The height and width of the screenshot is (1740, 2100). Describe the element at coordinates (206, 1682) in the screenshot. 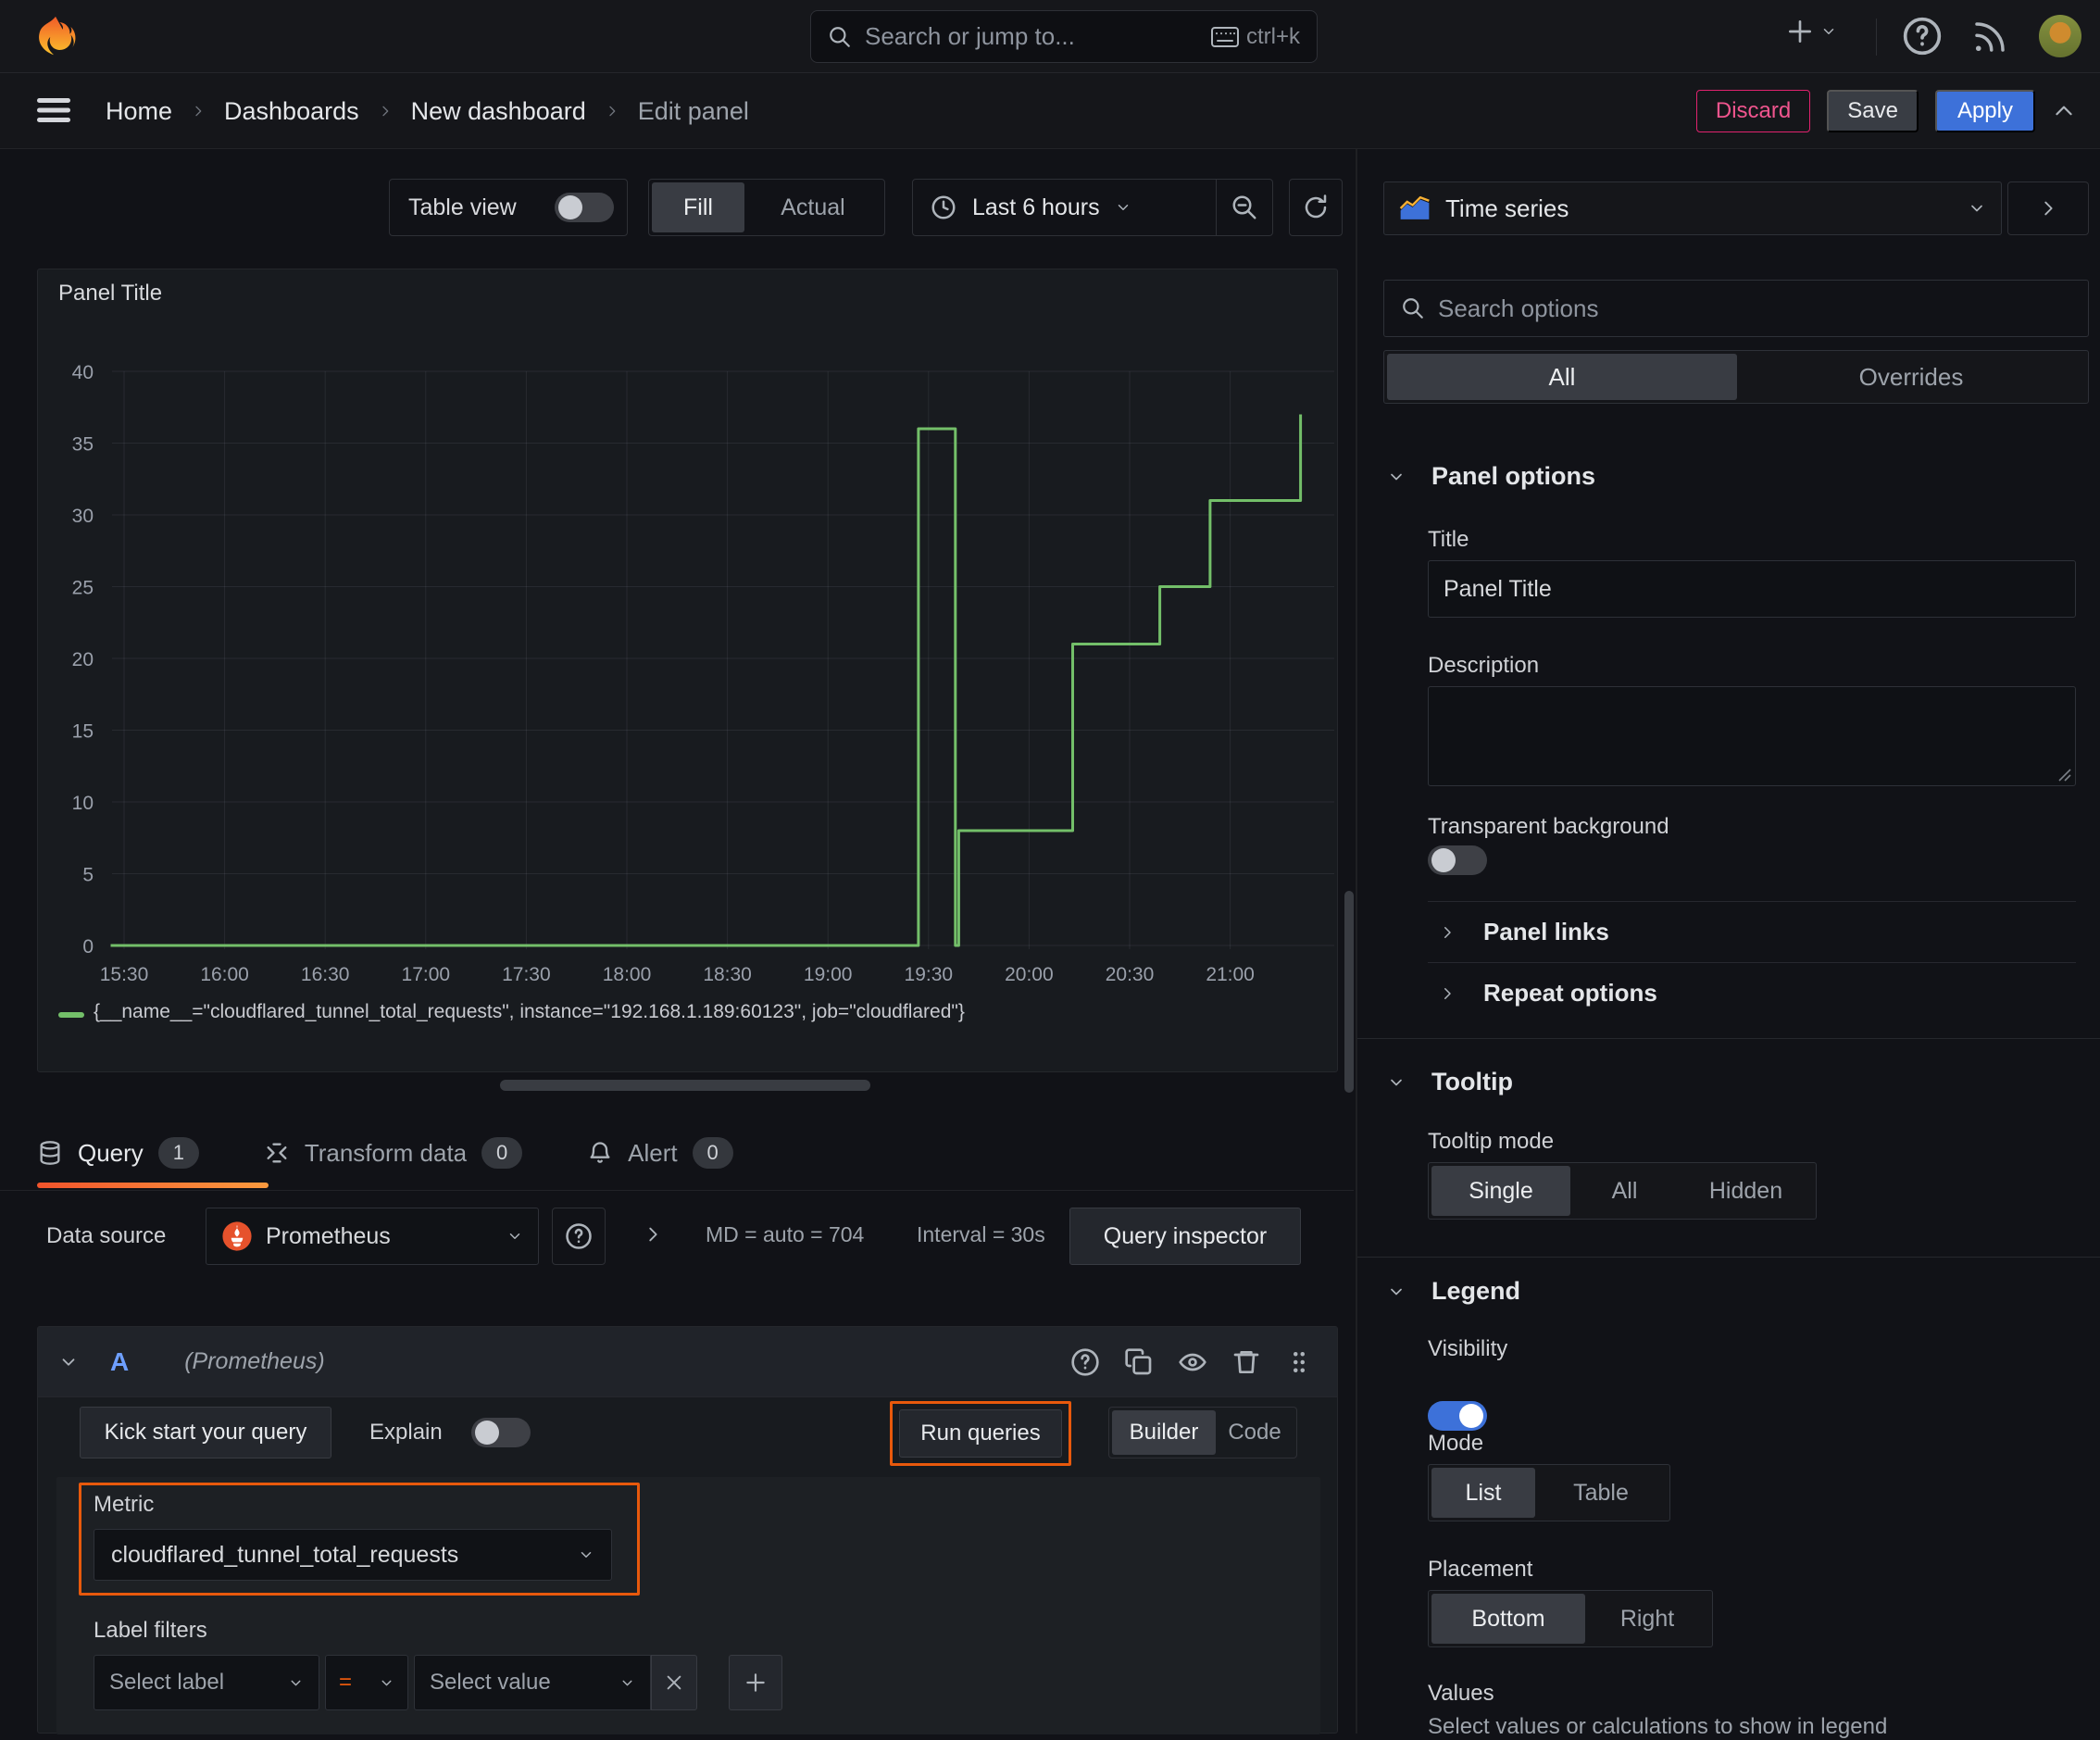

I see `select-label-dropdown: Select label` at that location.